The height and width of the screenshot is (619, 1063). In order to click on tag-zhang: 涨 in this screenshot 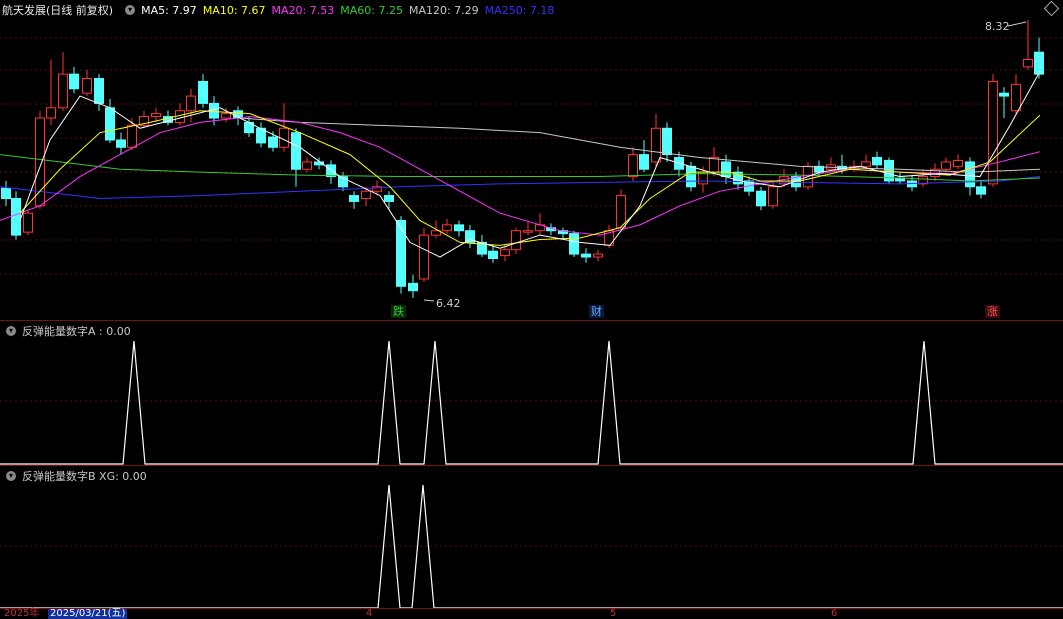, I will do `click(992, 311)`.